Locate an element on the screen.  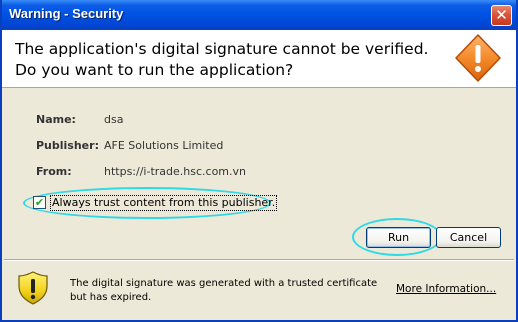
publisher-label: Publisher: is located at coordinates (67, 145).